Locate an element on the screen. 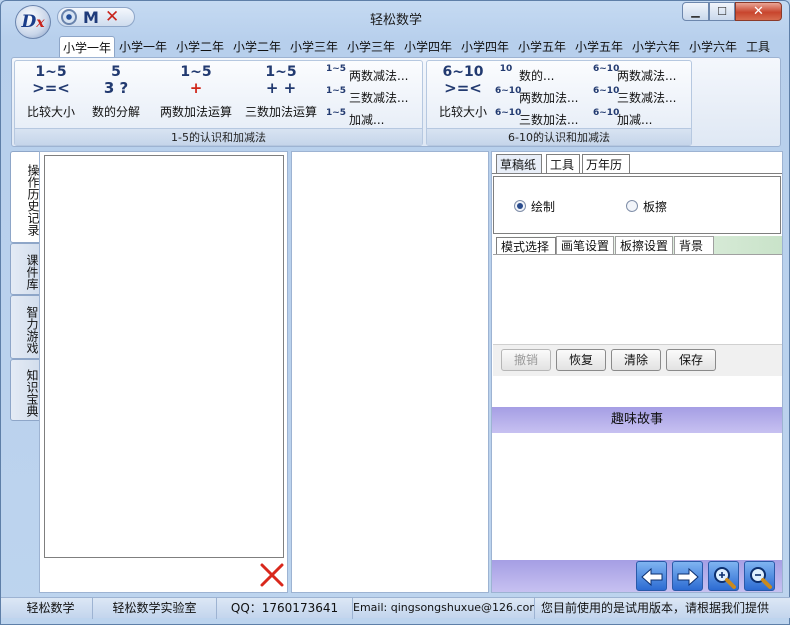  window-title: 轻松数学 is located at coordinates (395, 20).